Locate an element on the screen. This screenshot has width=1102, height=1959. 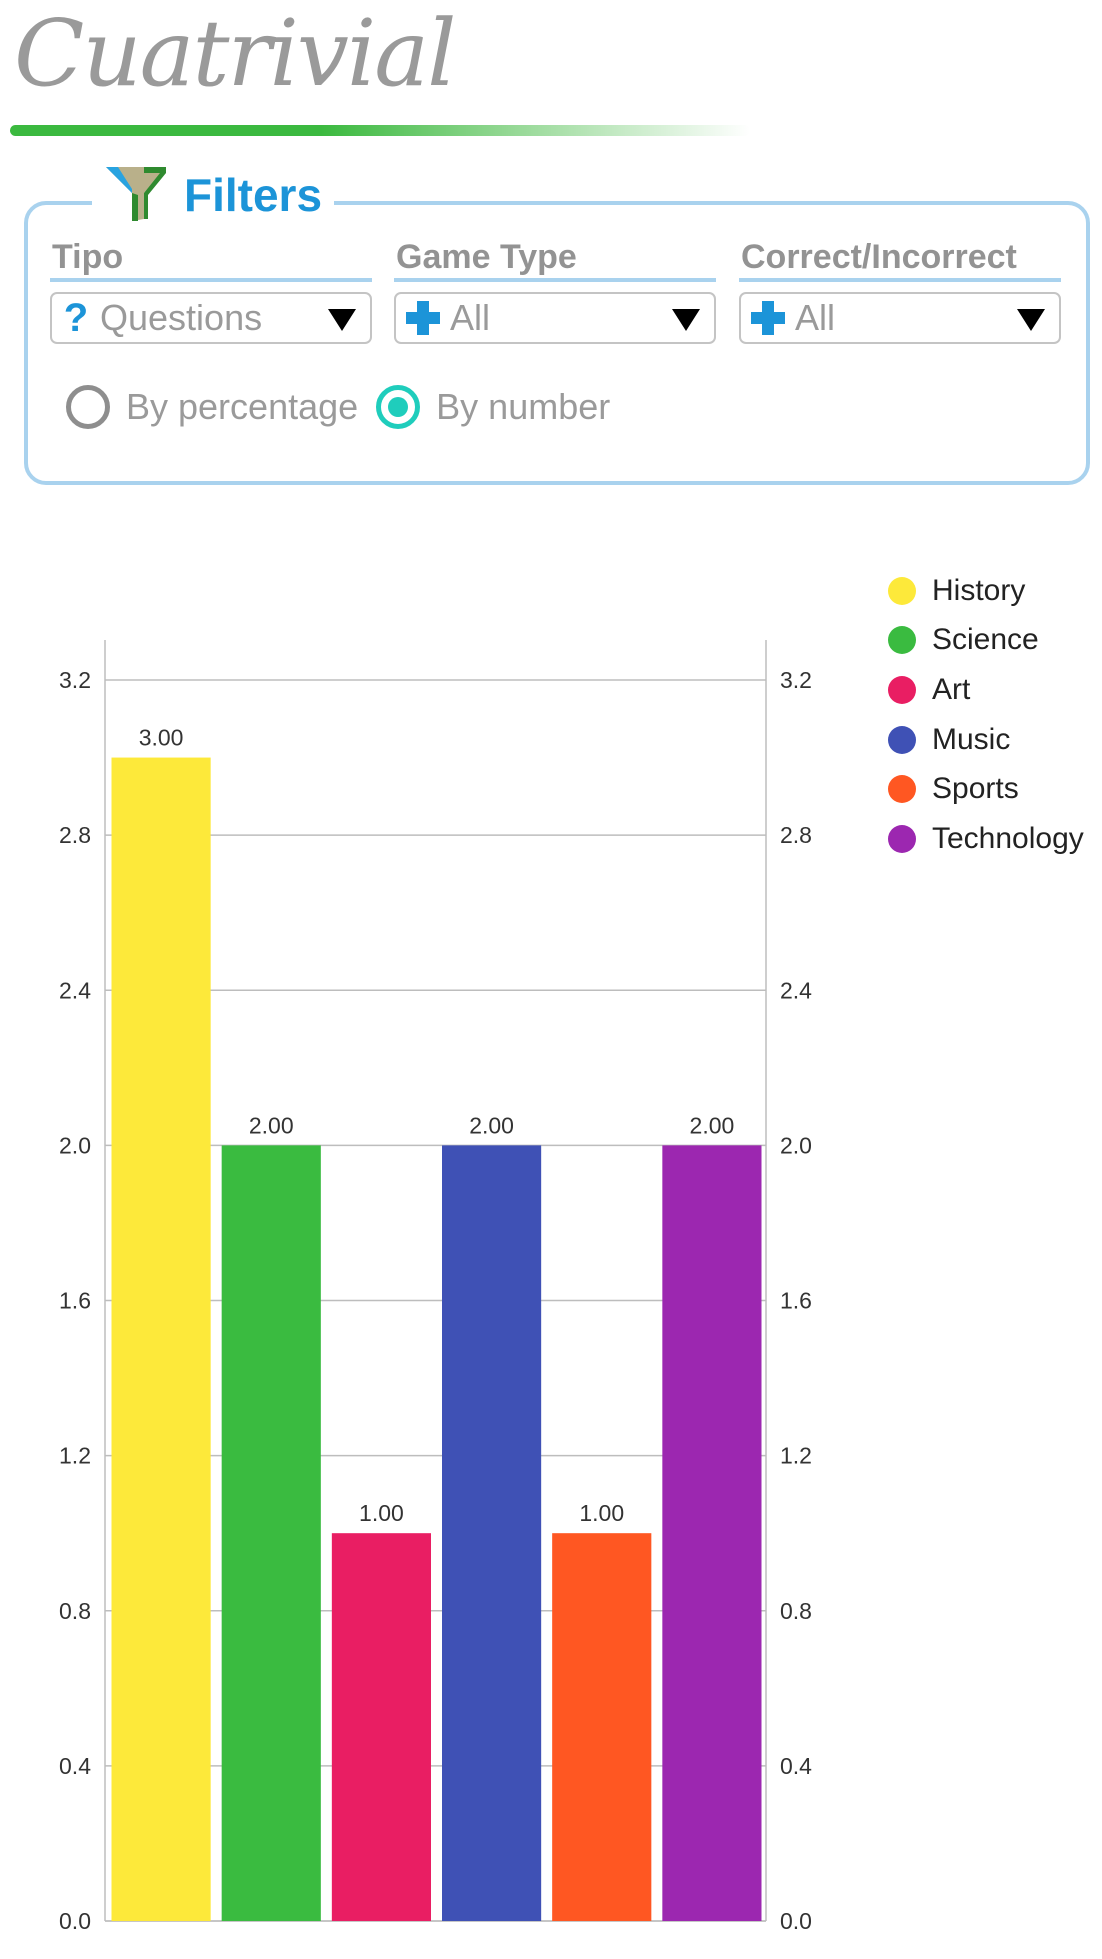
legend-label: Science is located at coordinates (985, 640).